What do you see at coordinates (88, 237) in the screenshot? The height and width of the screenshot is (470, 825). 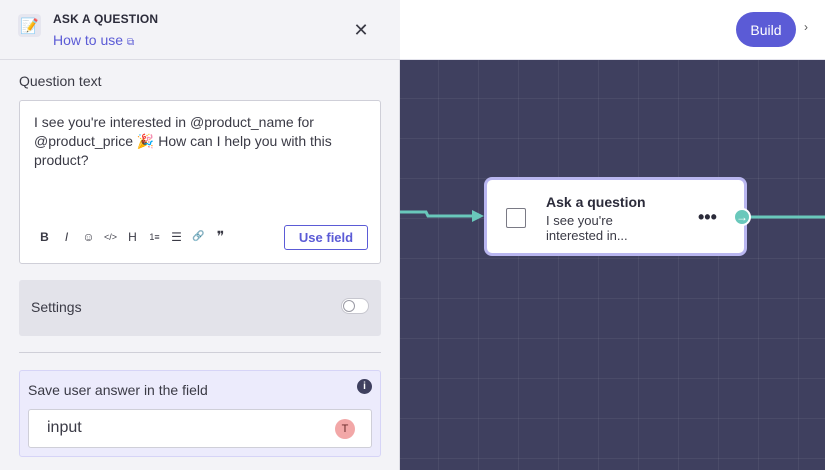 I see `emoji-icon: ☺` at bounding box center [88, 237].